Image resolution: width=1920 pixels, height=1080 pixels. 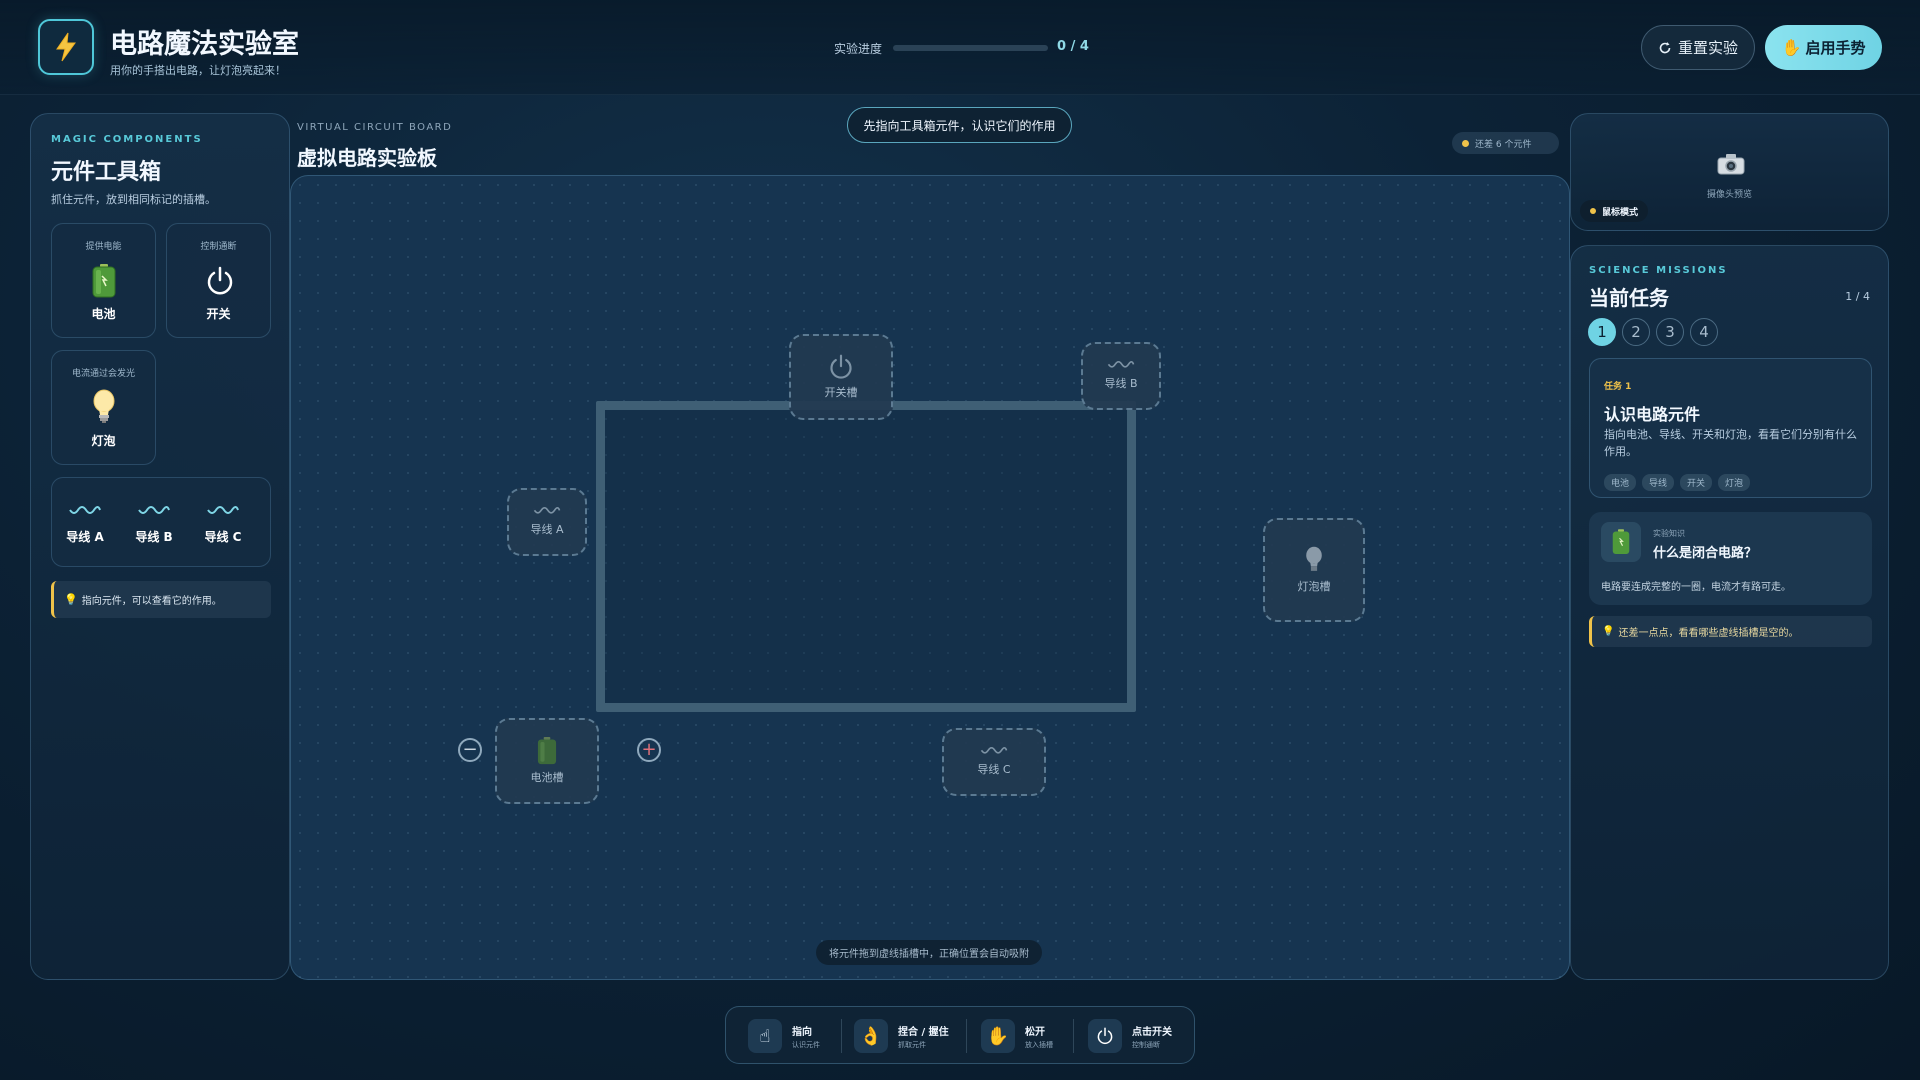 What do you see at coordinates (1602, 332) in the screenshot?
I see `mission-step-1: 1` at bounding box center [1602, 332].